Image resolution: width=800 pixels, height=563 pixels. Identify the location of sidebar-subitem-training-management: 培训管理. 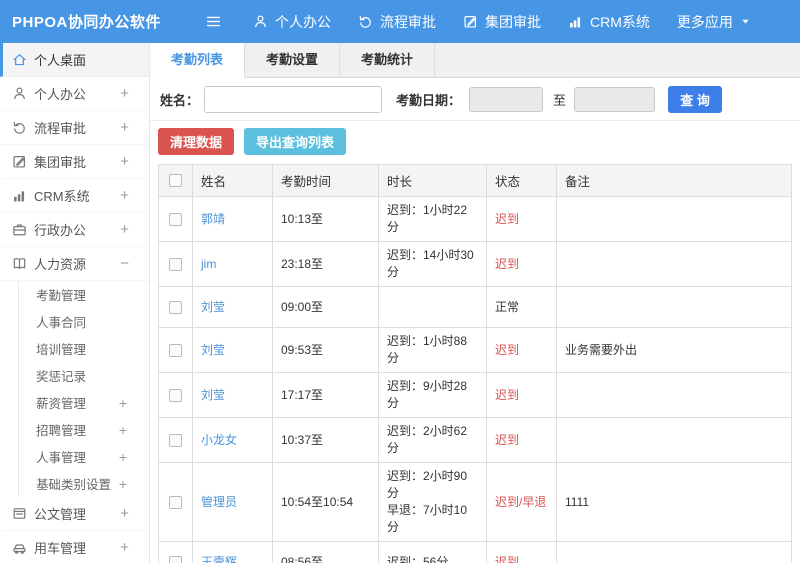
(84, 348).